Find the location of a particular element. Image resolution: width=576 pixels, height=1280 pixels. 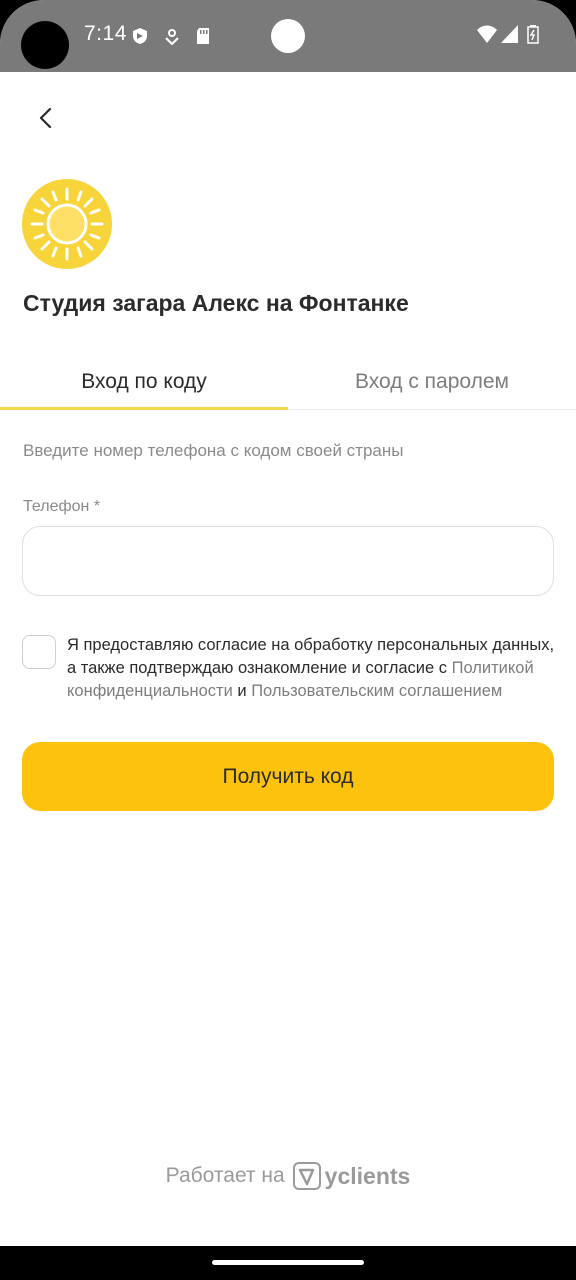

tab-label: Вход по коду is located at coordinates (144, 381).